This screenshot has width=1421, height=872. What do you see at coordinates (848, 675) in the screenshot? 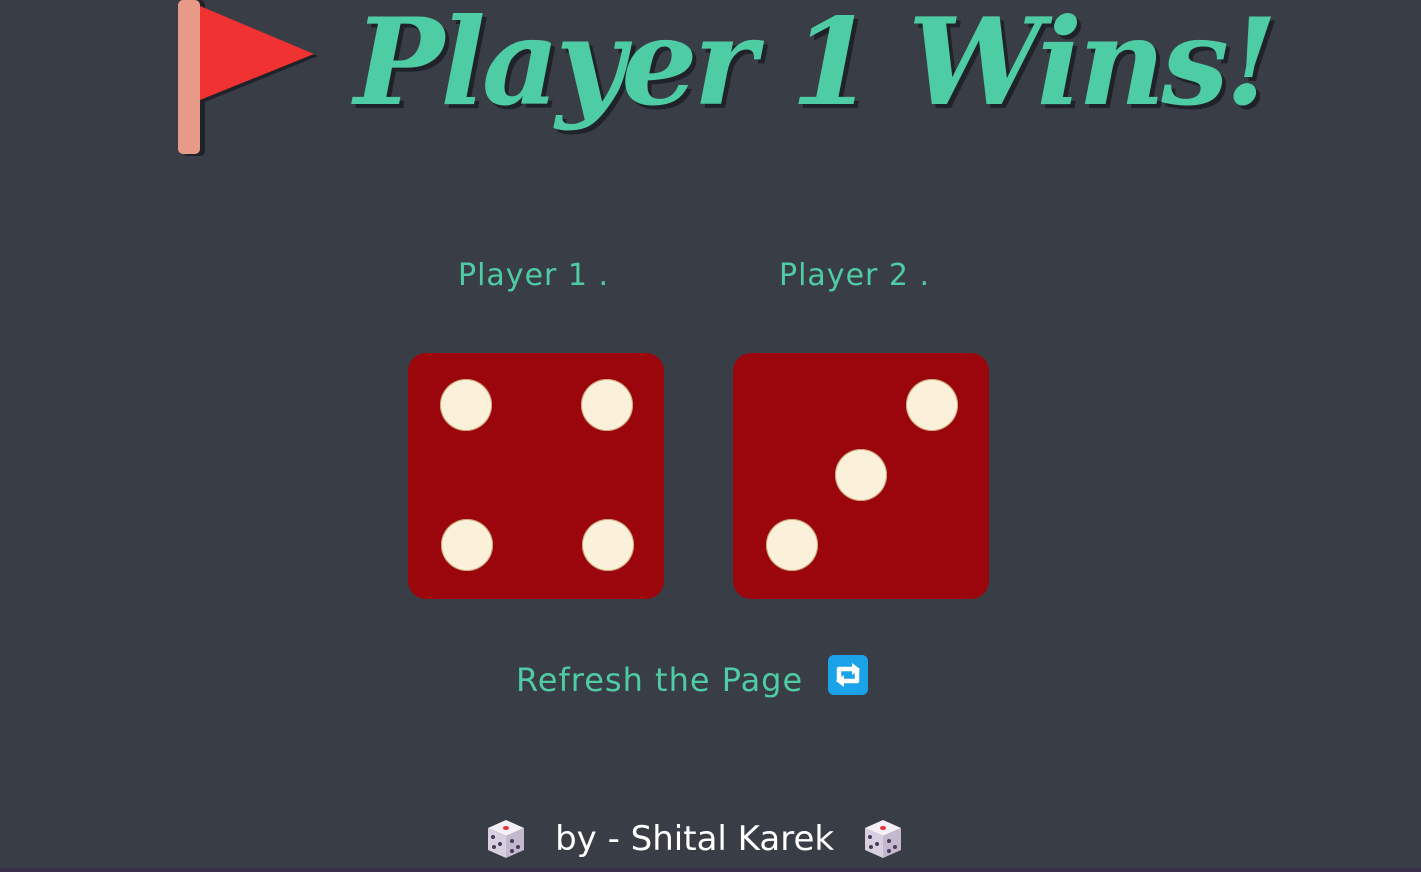
I see `refresh-arrows-icon` at bounding box center [848, 675].